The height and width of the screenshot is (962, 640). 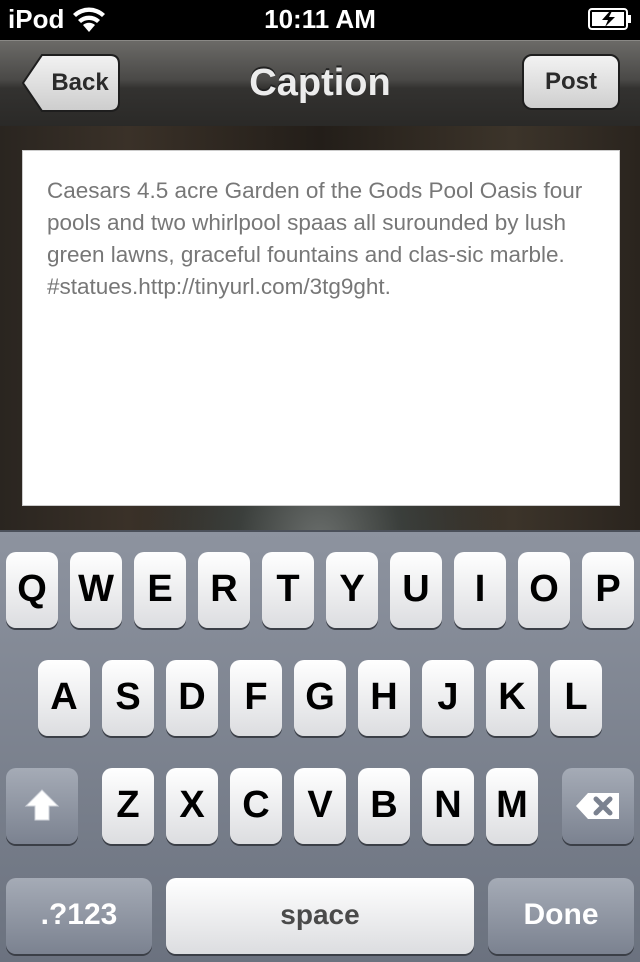 I want to click on key-u: U, so click(x=416, y=590).